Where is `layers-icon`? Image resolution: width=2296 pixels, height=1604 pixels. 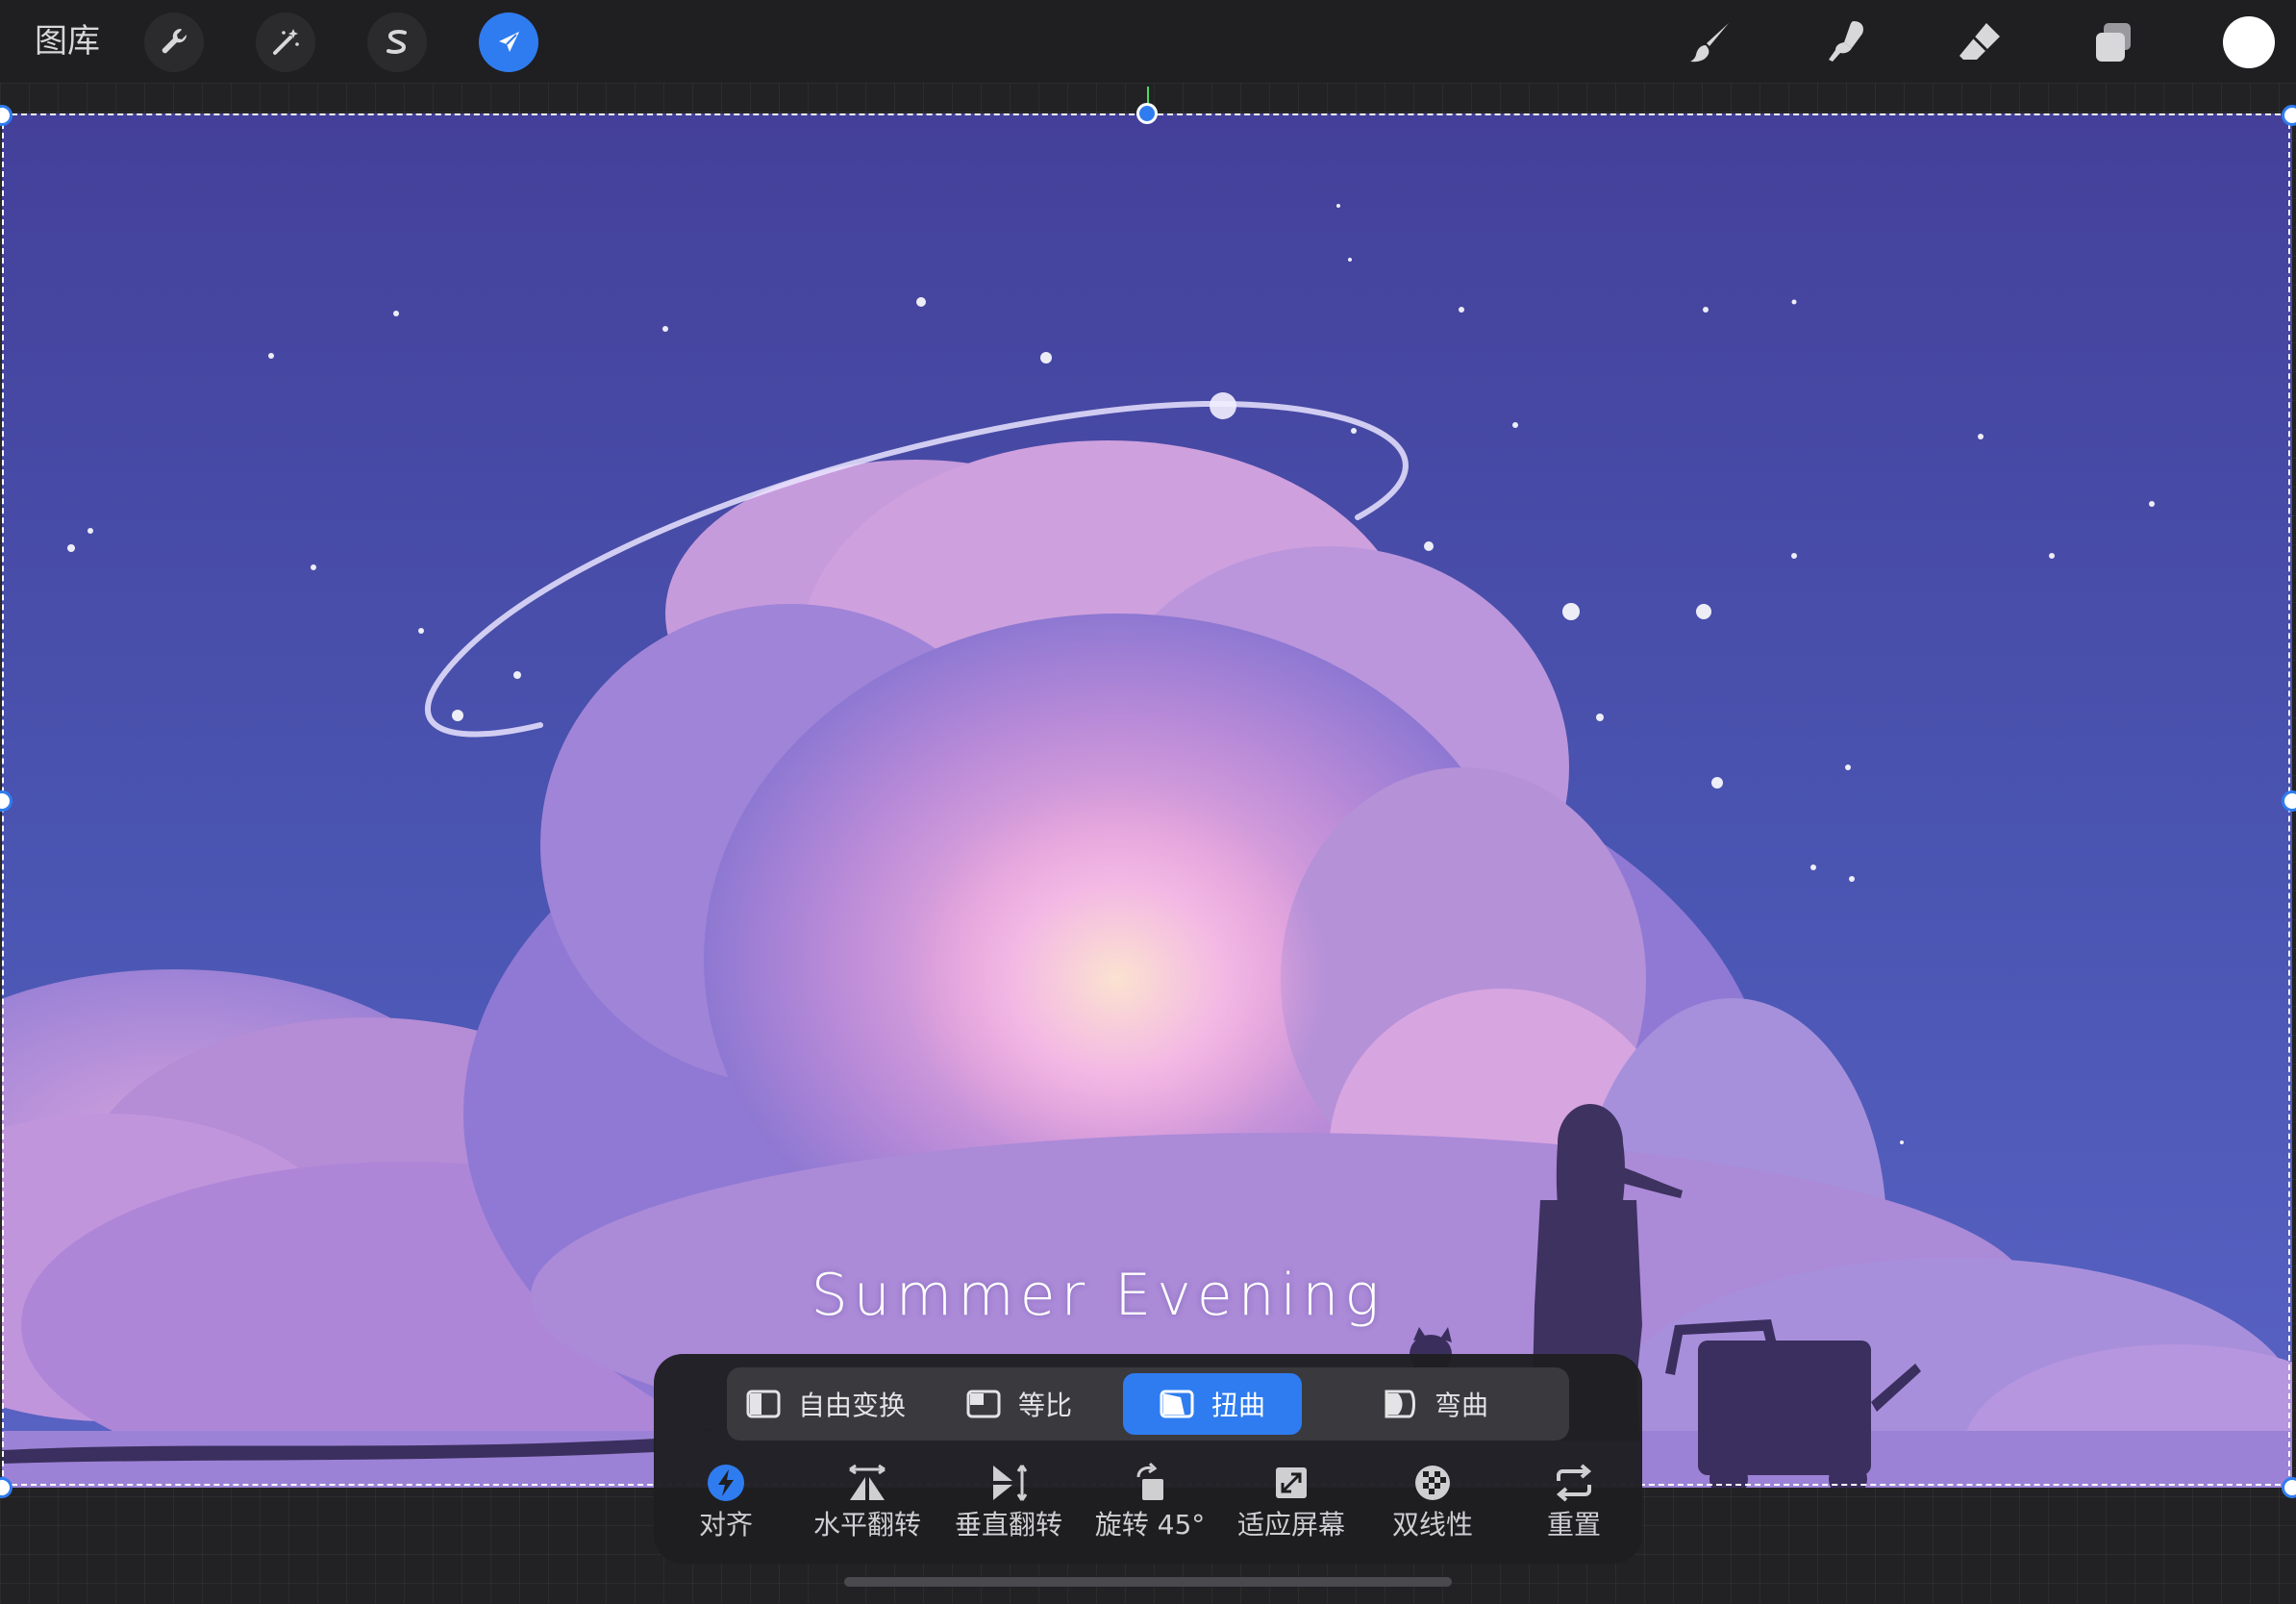
layers-icon is located at coordinates (2113, 42).